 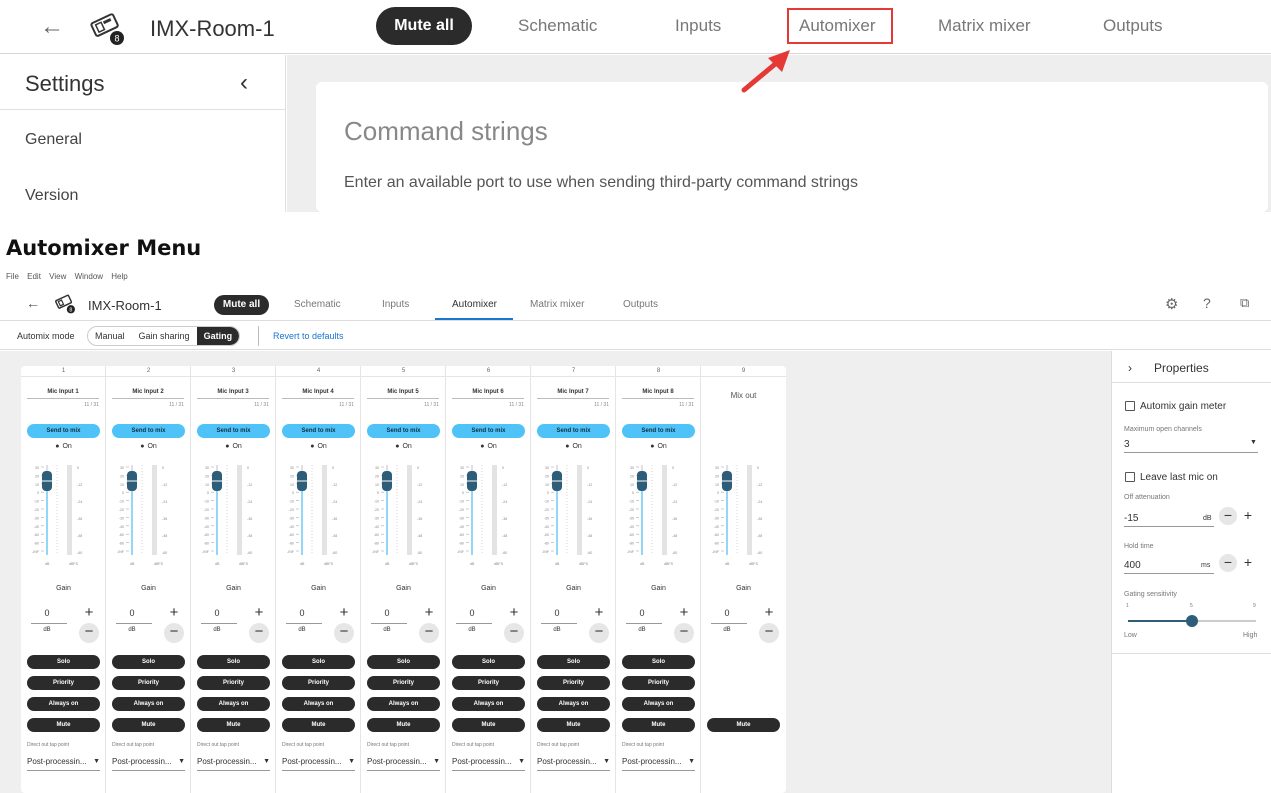 What do you see at coordinates (317, 304) in the screenshot?
I see `tab-schematic: Schematic` at bounding box center [317, 304].